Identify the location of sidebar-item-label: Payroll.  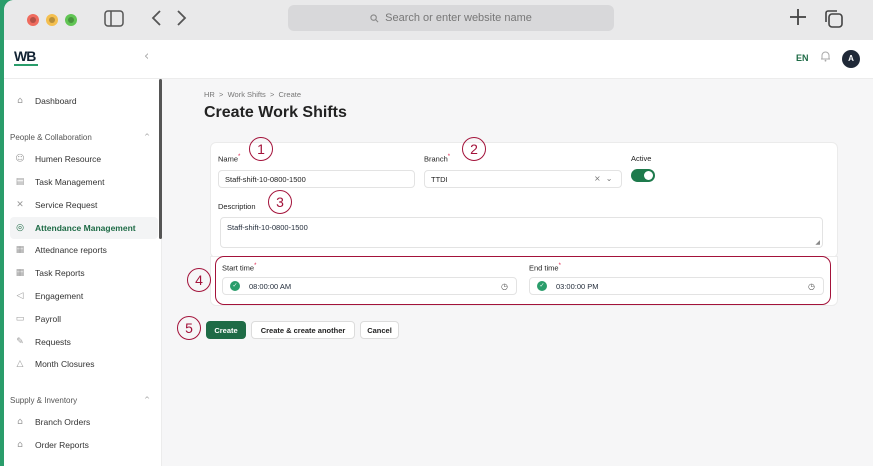
(48, 319).